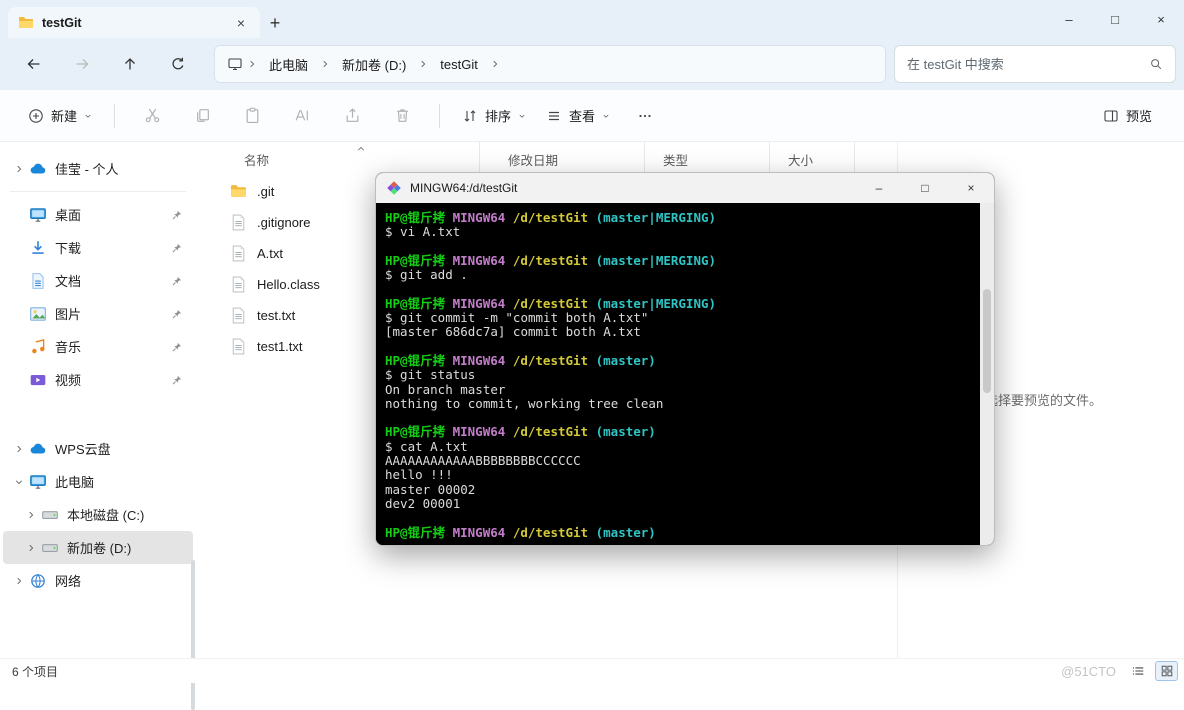 This screenshot has width=1184, height=710. Describe the element at coordinates (879, 188) in the screenshot. I see `terminal-minimize-button: –` at that location.